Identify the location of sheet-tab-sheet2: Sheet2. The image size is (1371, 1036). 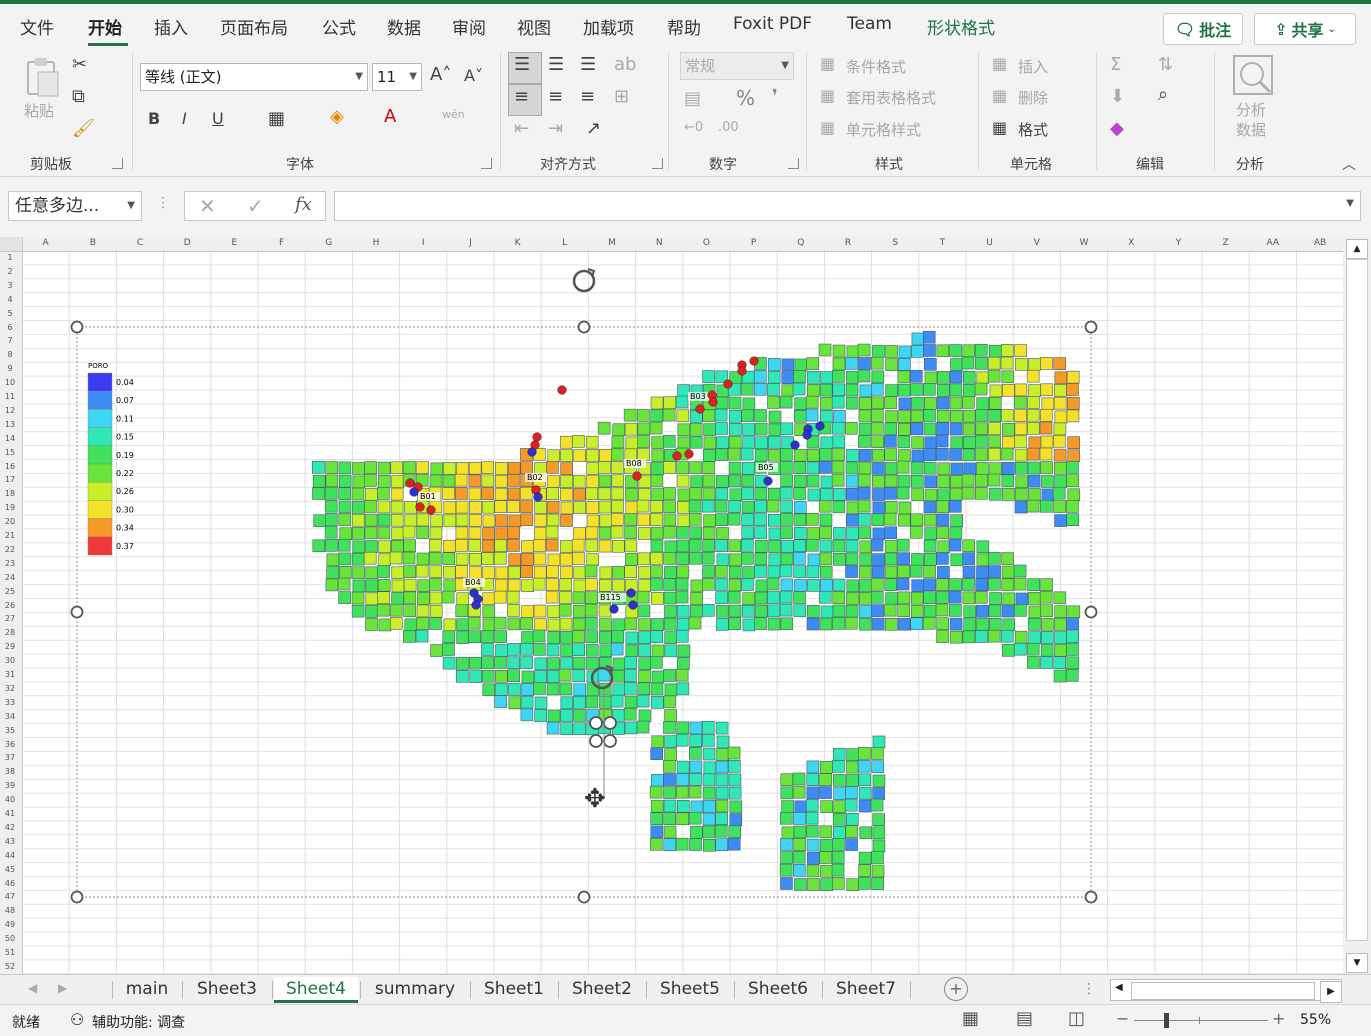
(602, 990).